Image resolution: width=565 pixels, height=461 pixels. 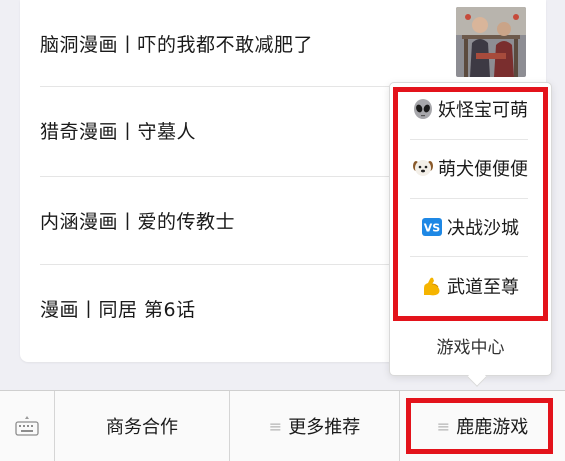 I want to click on menu-item-juezhan-shacheng: VS 决战沙城, so click(x=470, y=227).